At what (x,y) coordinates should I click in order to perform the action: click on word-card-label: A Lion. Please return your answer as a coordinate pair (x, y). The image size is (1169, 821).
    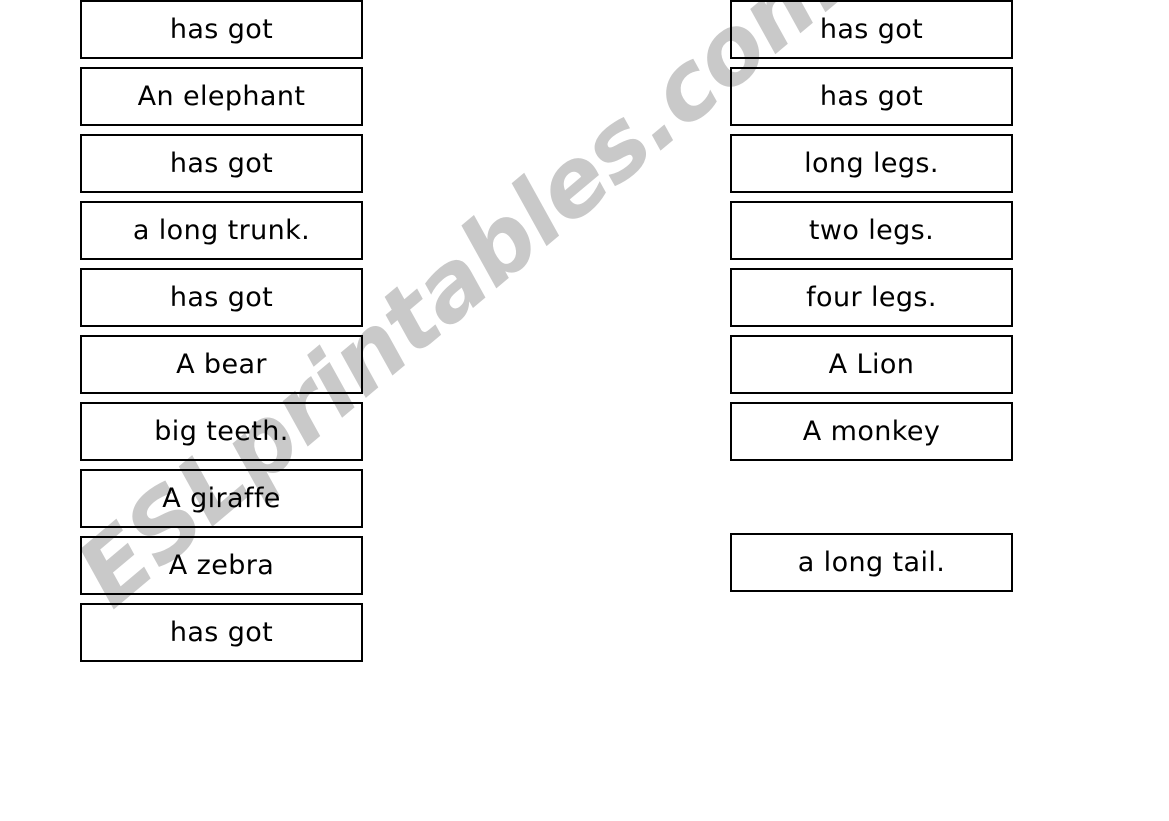
    Looking at the image, I should click on (871, 364).